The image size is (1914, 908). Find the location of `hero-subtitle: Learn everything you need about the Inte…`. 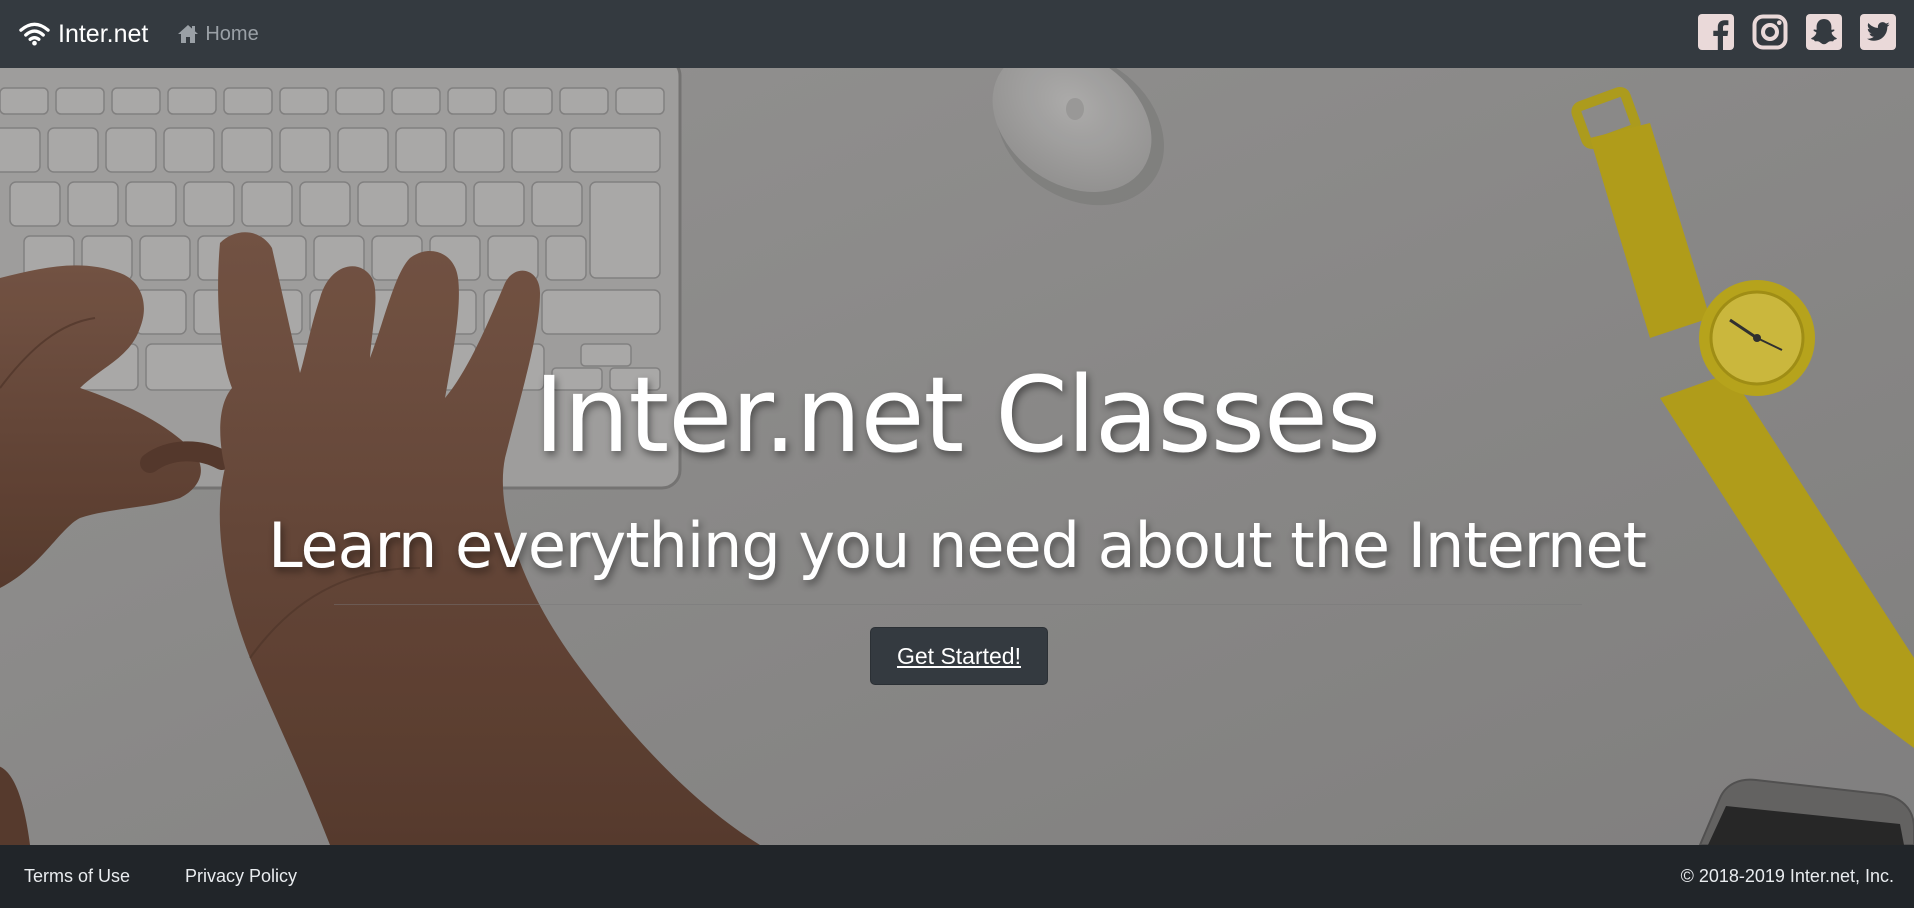

hero-subtitle: Learn everything you need about the Inte… is located at coordinates (957, 545).